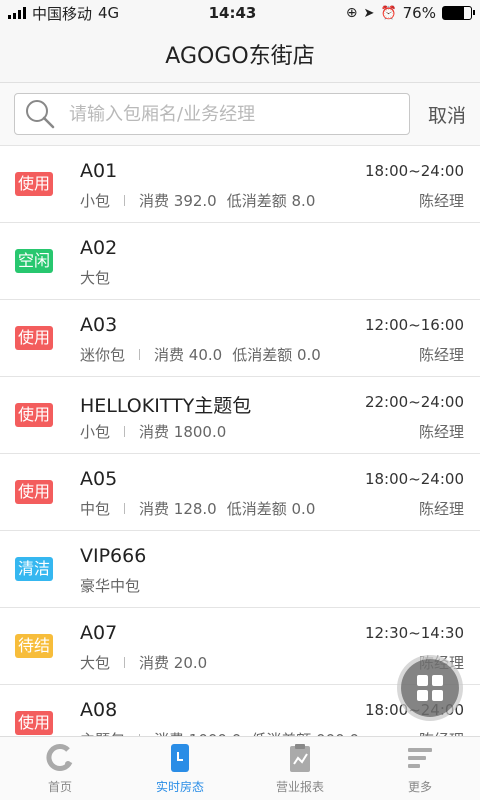  Describe the element at coordinates (240, 261) in the screenshot. I see `room-row: 空闲 A02 大包` at that location.